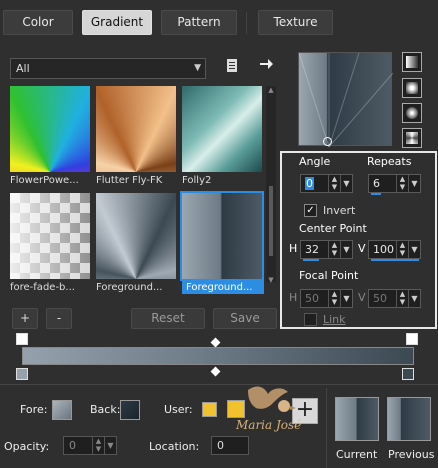 This screenshot has height=468, width=438. I want to click on gradient-item: Flutter Fly-FK, so click(136, 136).